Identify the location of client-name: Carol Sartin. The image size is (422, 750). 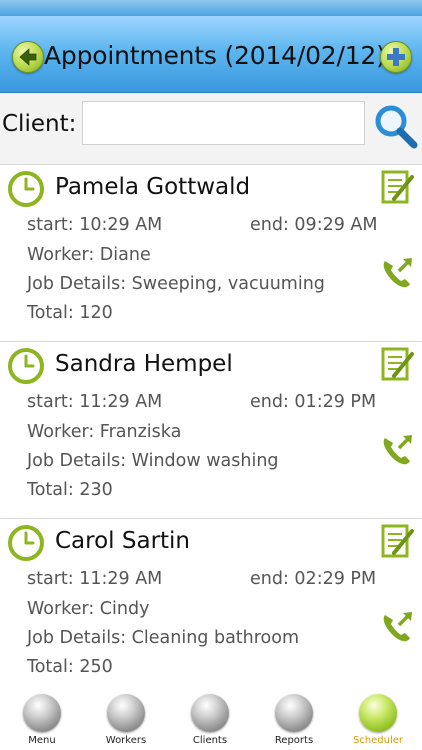
(123, 541).